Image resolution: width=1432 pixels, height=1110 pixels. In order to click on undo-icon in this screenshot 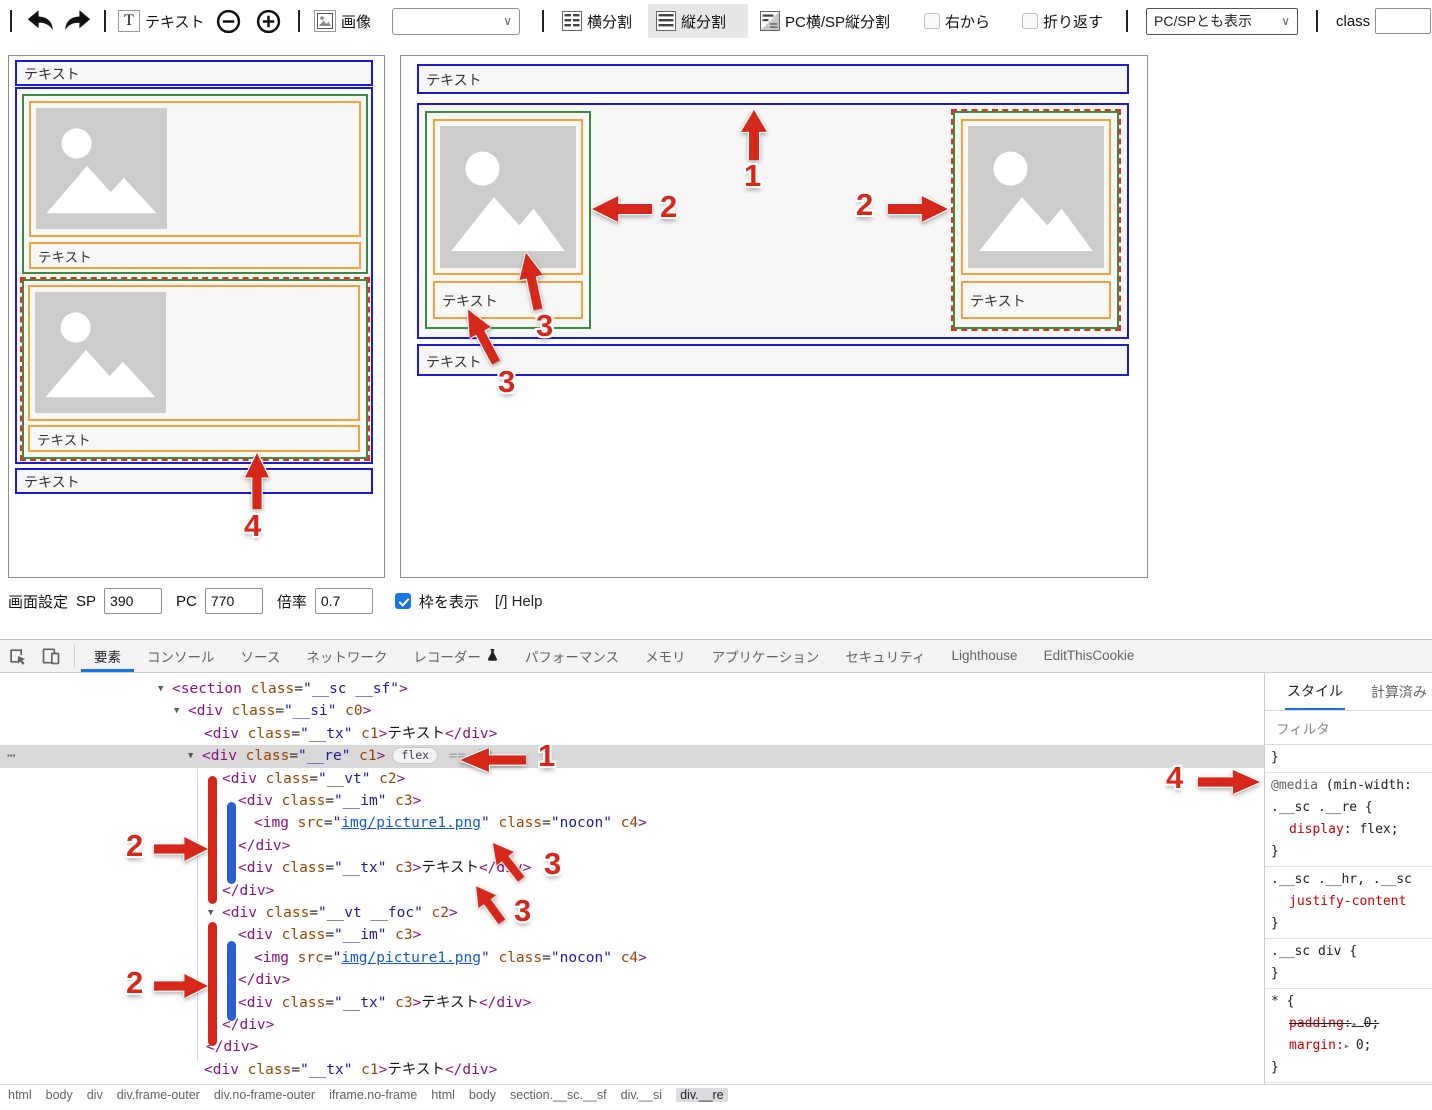, I will do `click(41, 21)`.